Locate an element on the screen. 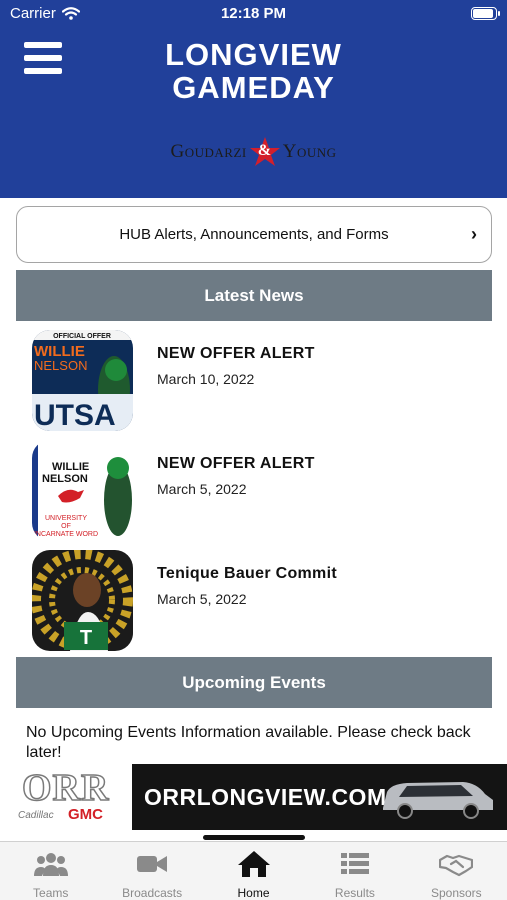 This screenshot has width=507, height=900. hub-alerts-label: HUB Alerts, Announcements, and Forms is located at coordinates (254, 234).